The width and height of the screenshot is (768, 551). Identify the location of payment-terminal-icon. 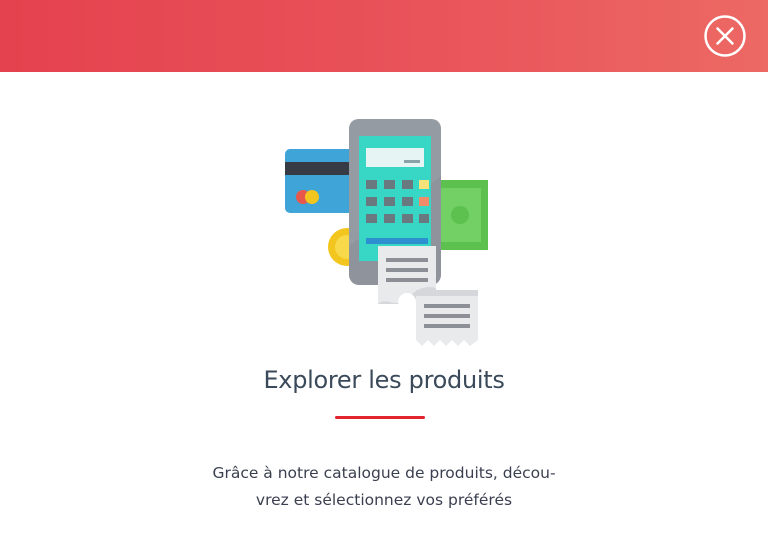
(386, 232).